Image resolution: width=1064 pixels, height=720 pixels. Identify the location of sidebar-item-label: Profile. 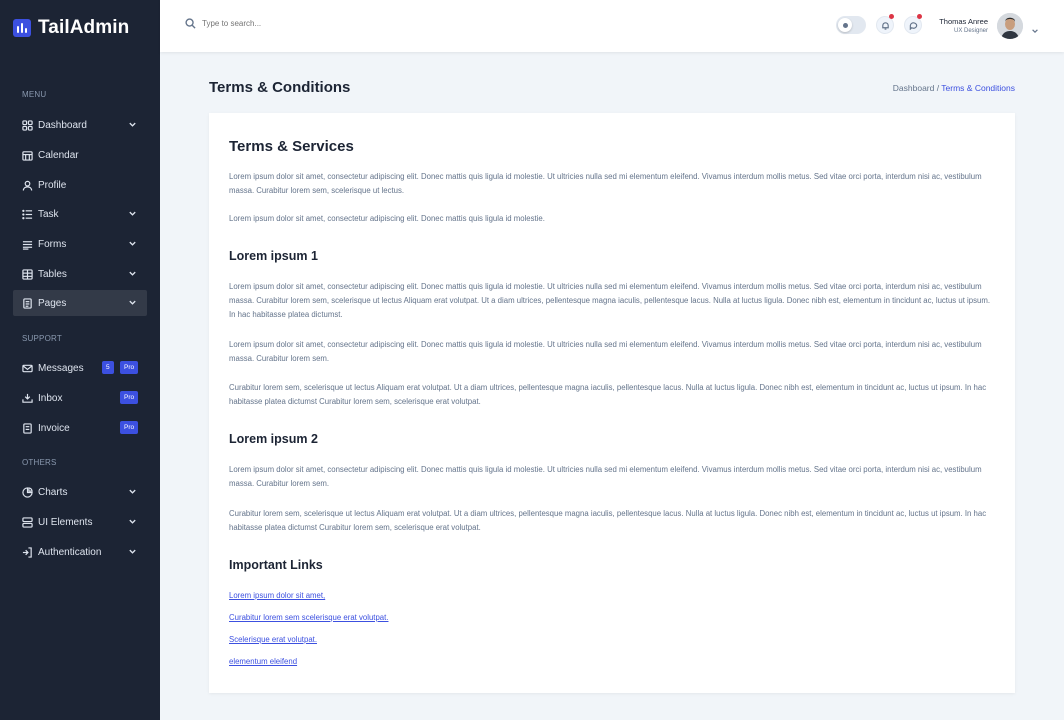
(52, 185).